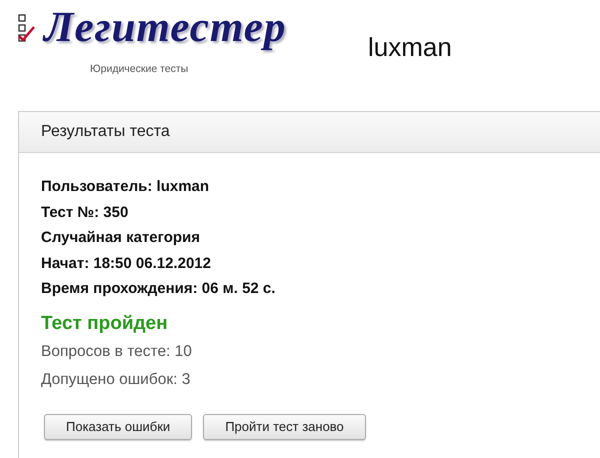 The height and width of the screenshot is (458, 600). Describe the element at coordinates (105, 324) in the screenshot. I see `test-status: Тест пройден` at that location.